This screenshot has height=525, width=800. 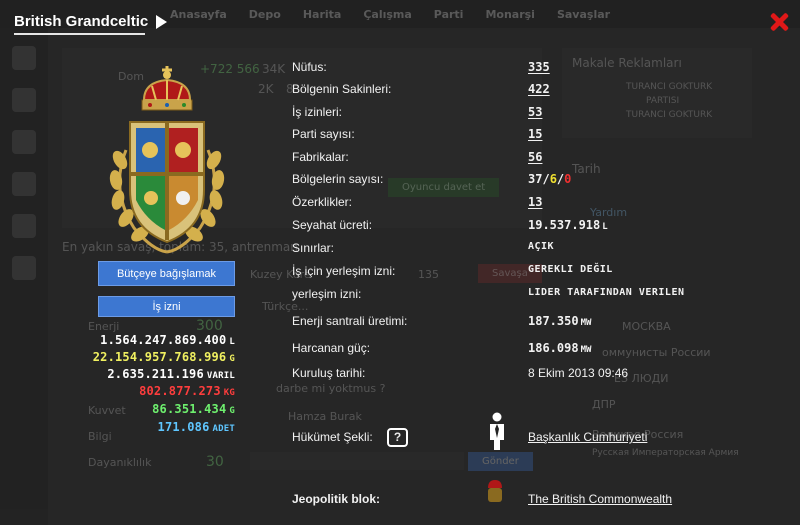 I want to click on stat-value: 187.350 MW, so click(x=559, y=321).